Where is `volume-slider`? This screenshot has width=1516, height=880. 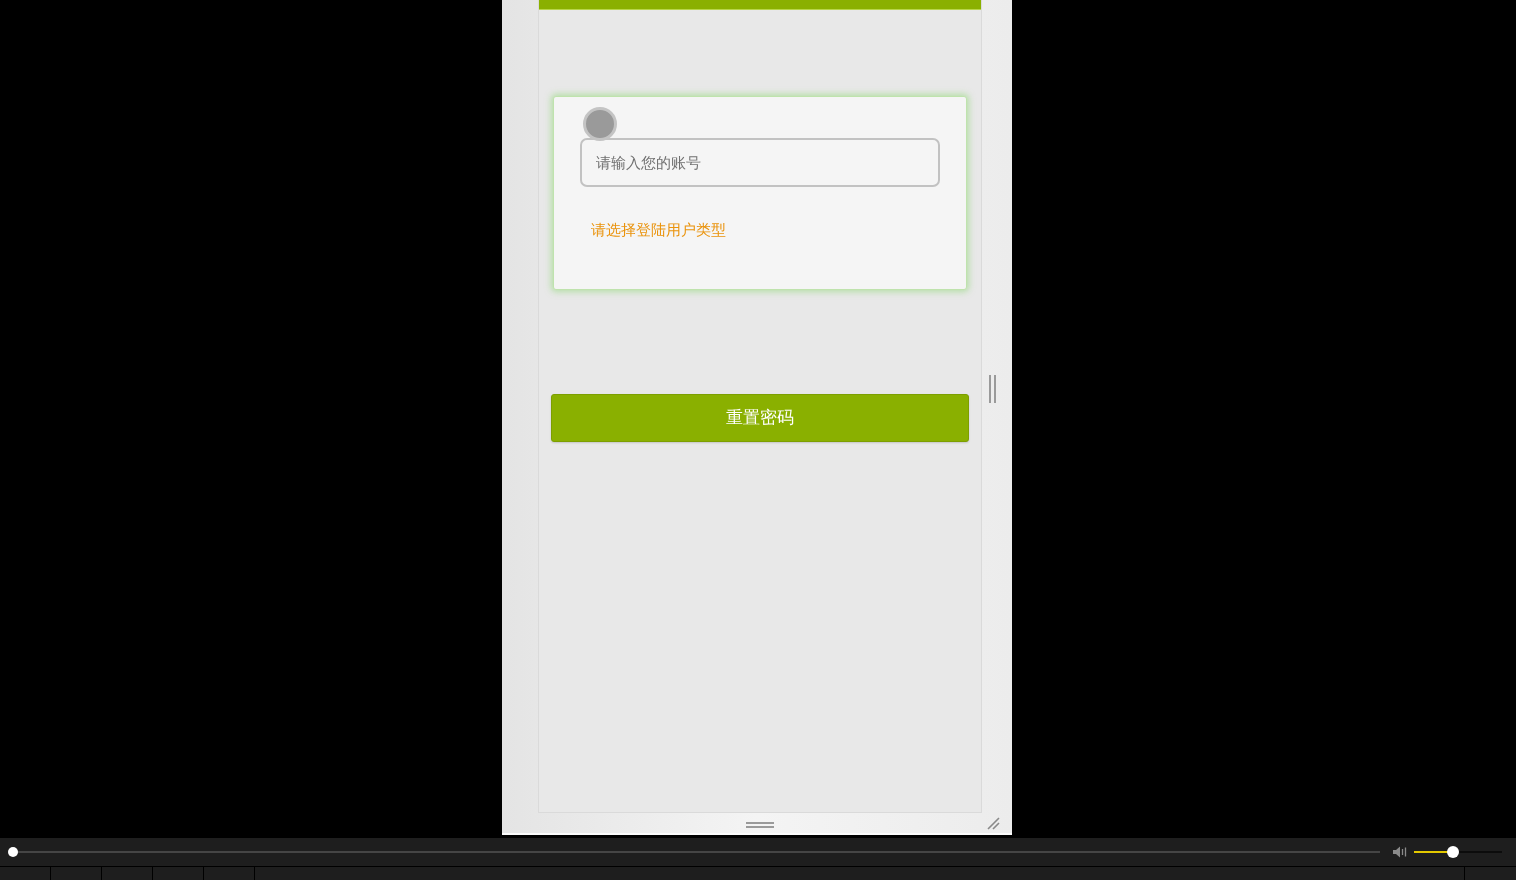
volume-slider is located at coordinates (1458, 852).